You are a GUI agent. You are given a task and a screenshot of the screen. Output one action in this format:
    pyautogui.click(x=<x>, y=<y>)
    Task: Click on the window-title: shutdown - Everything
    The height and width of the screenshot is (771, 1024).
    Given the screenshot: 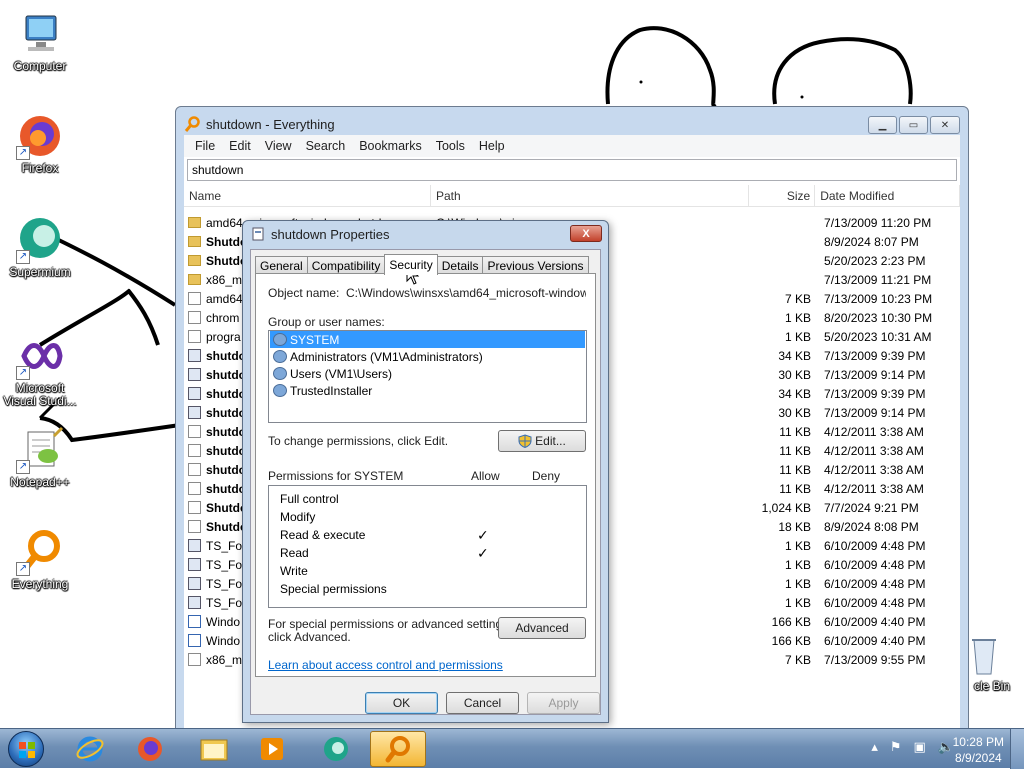 What is the action you would take?
    pyautogui.click(x=270, y=124)
    